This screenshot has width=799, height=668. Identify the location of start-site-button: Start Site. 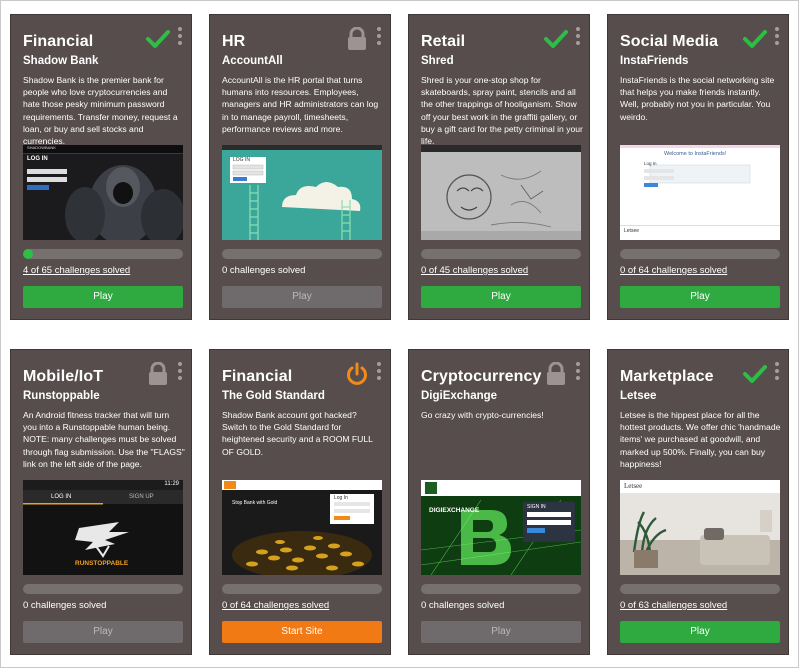
(302, 632).